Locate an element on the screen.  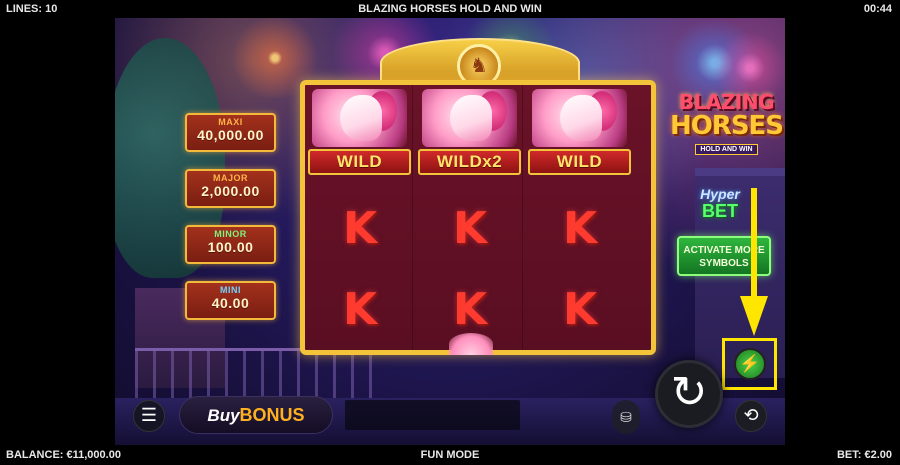
spin-button: ↻ is located at coordinates (689, 394).